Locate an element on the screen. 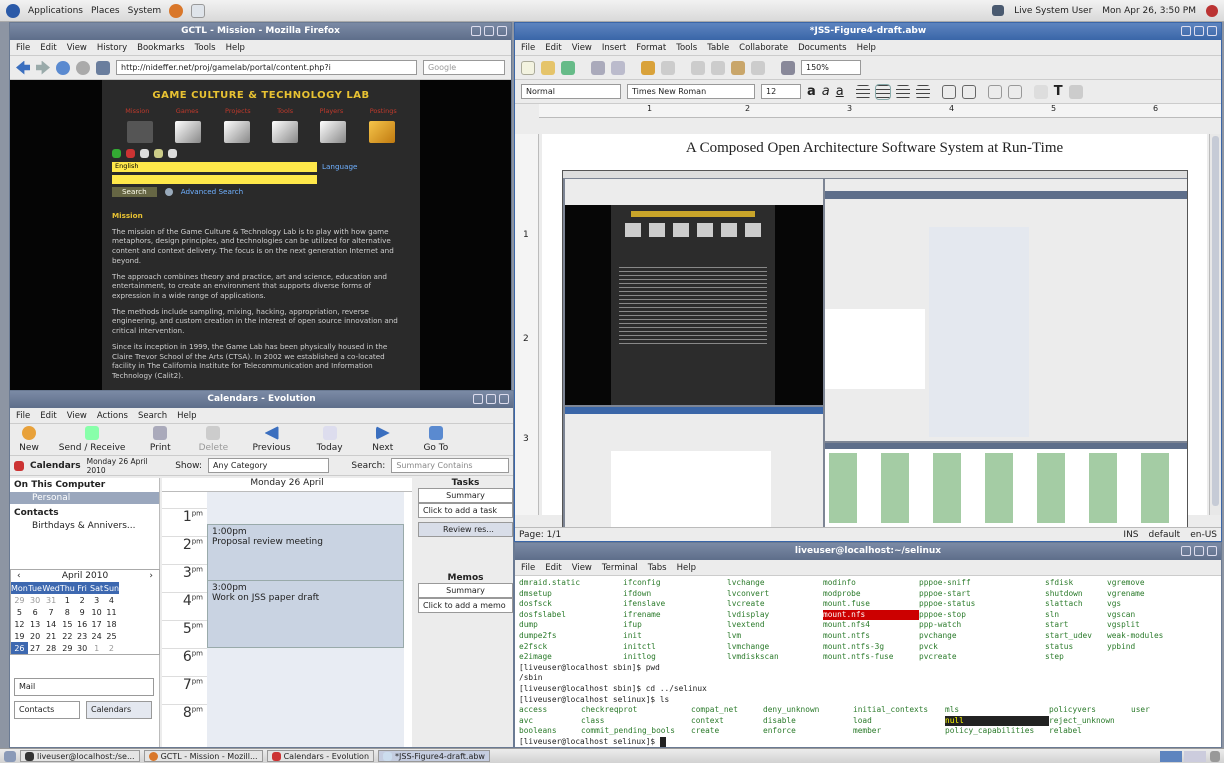 This screenshot has width=1224, height=763. goto-button: Go To is located at coordinates (436, 439).